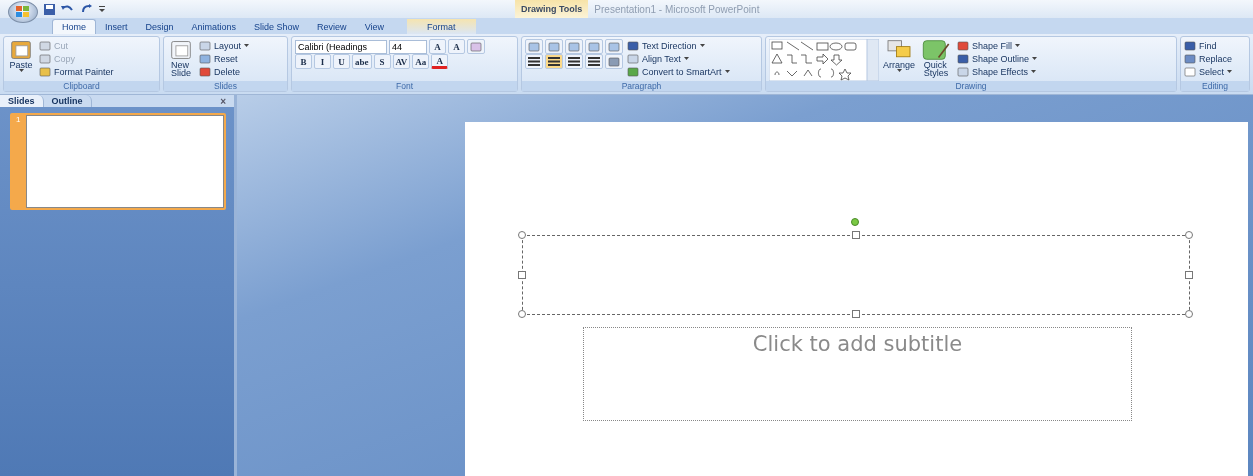 Image resolution: width=1253 pixels, height=476 pixels. I want to click on arrange-button: Arrange, so click(899, 55).